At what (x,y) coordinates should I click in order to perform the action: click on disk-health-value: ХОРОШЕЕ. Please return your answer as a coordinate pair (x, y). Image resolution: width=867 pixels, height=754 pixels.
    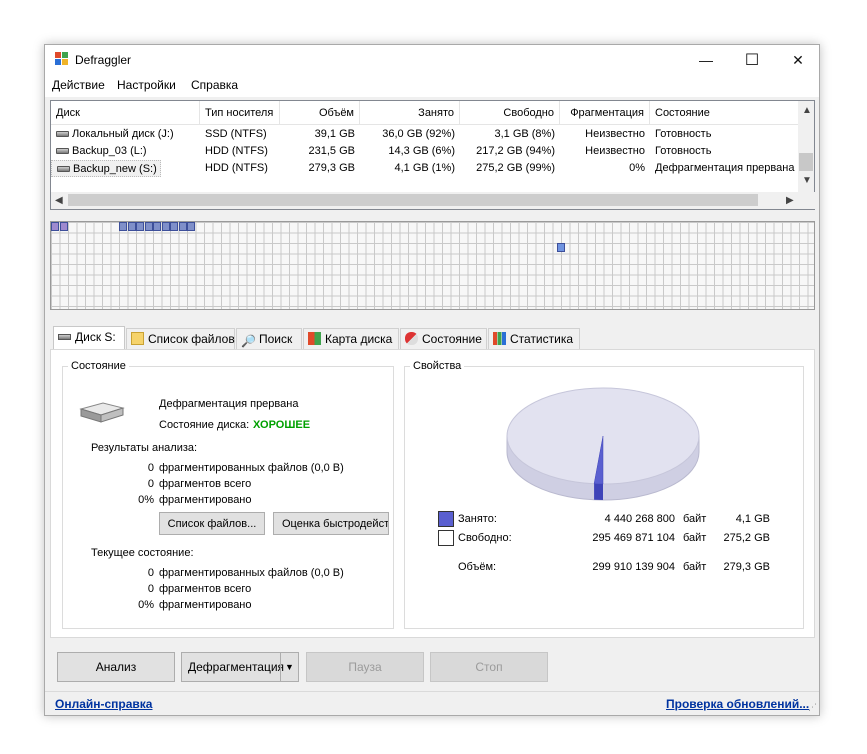
    Looking at the image, I should click on (282, 425).